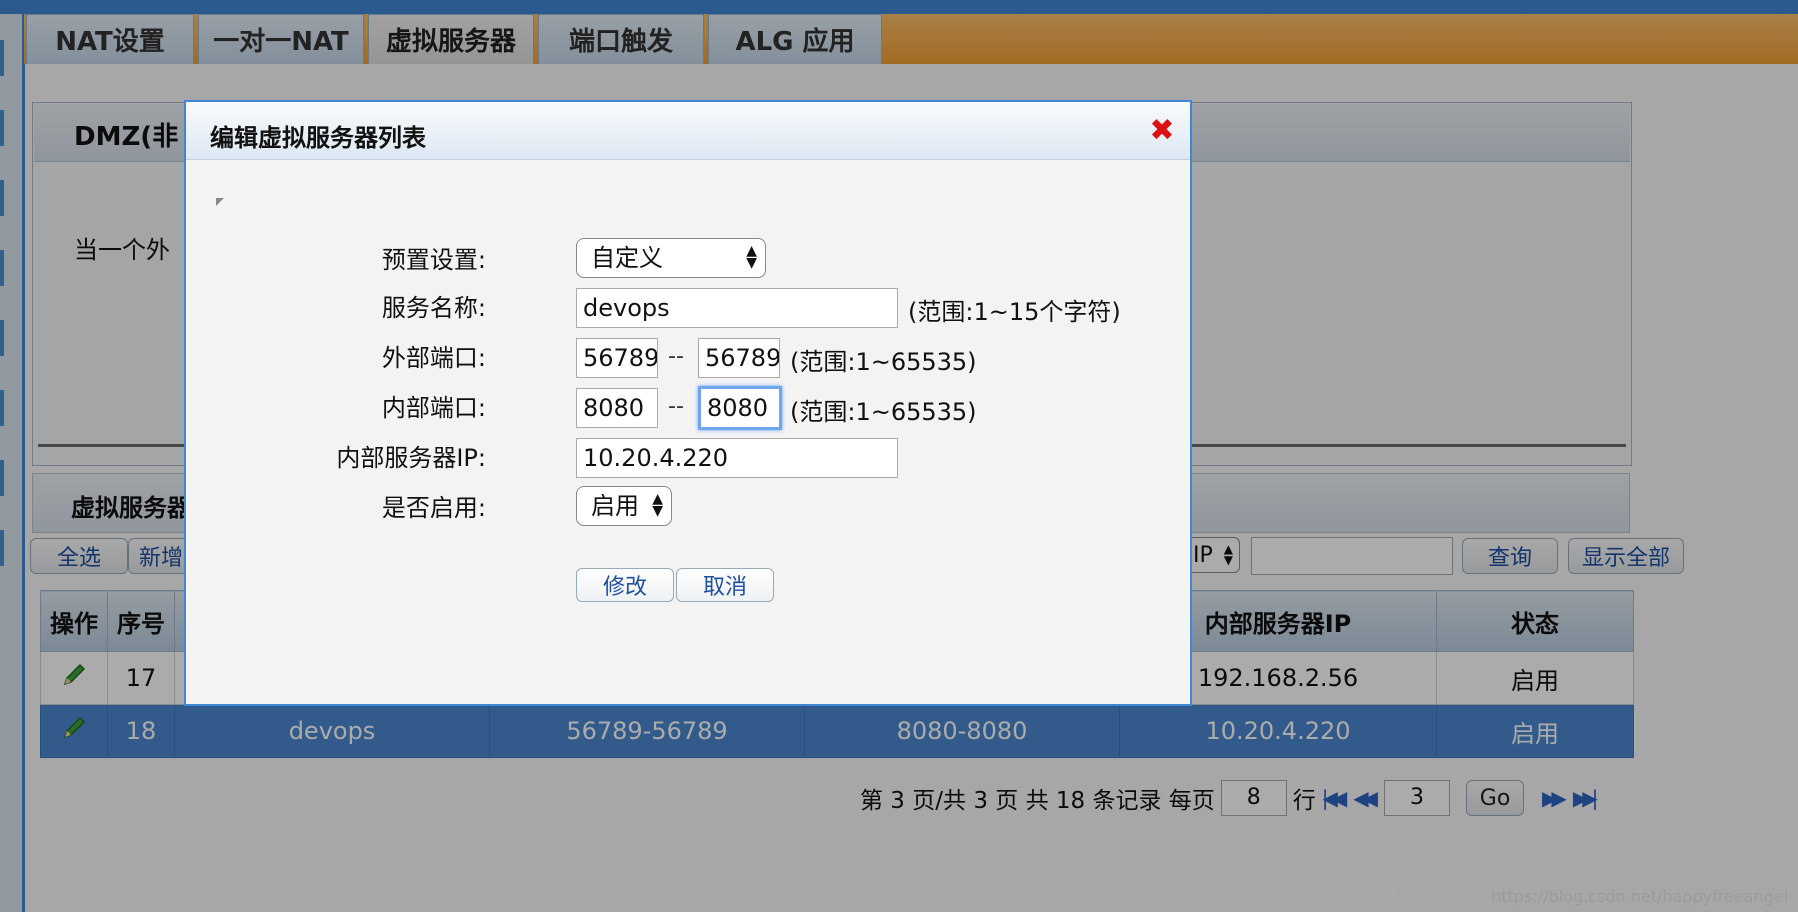 The image size is (1798, 912). What do you see at coordinates (740, 408) in the screenshot?
I see `internal-port-to-input: 8080` at bounding box center [740, 408].